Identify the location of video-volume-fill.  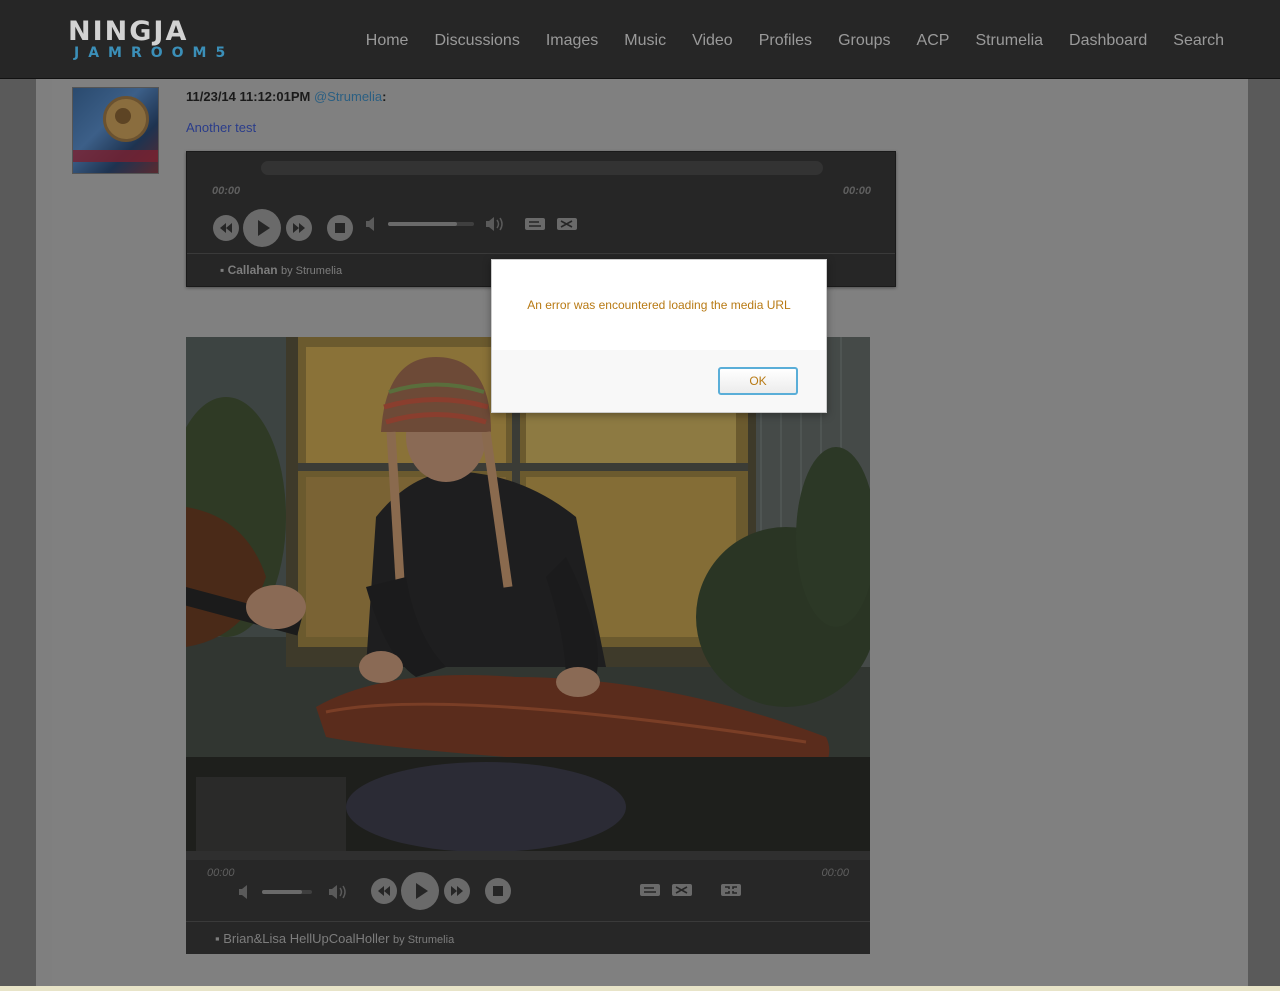
(282, 892).